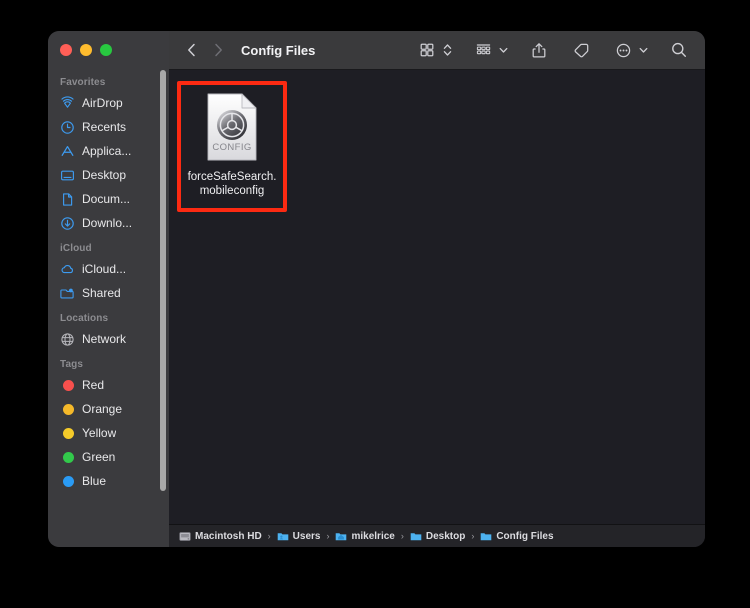 The height and width of the screenshot is (608, 750). What do you see at coordinates (67, 293) in the screenshot?
I see `shared-folder-icon` at bounding box center [67, 293].